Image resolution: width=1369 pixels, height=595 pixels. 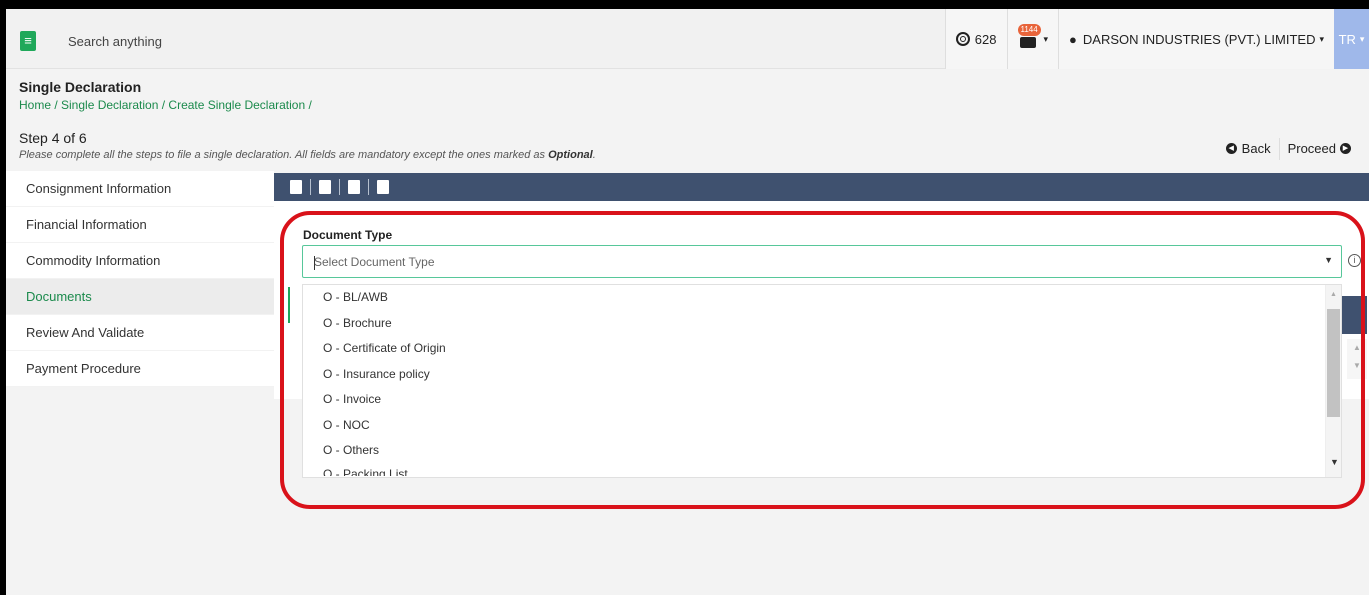 I want to click on menu-icon: ≡, so click(x=28, y=41).